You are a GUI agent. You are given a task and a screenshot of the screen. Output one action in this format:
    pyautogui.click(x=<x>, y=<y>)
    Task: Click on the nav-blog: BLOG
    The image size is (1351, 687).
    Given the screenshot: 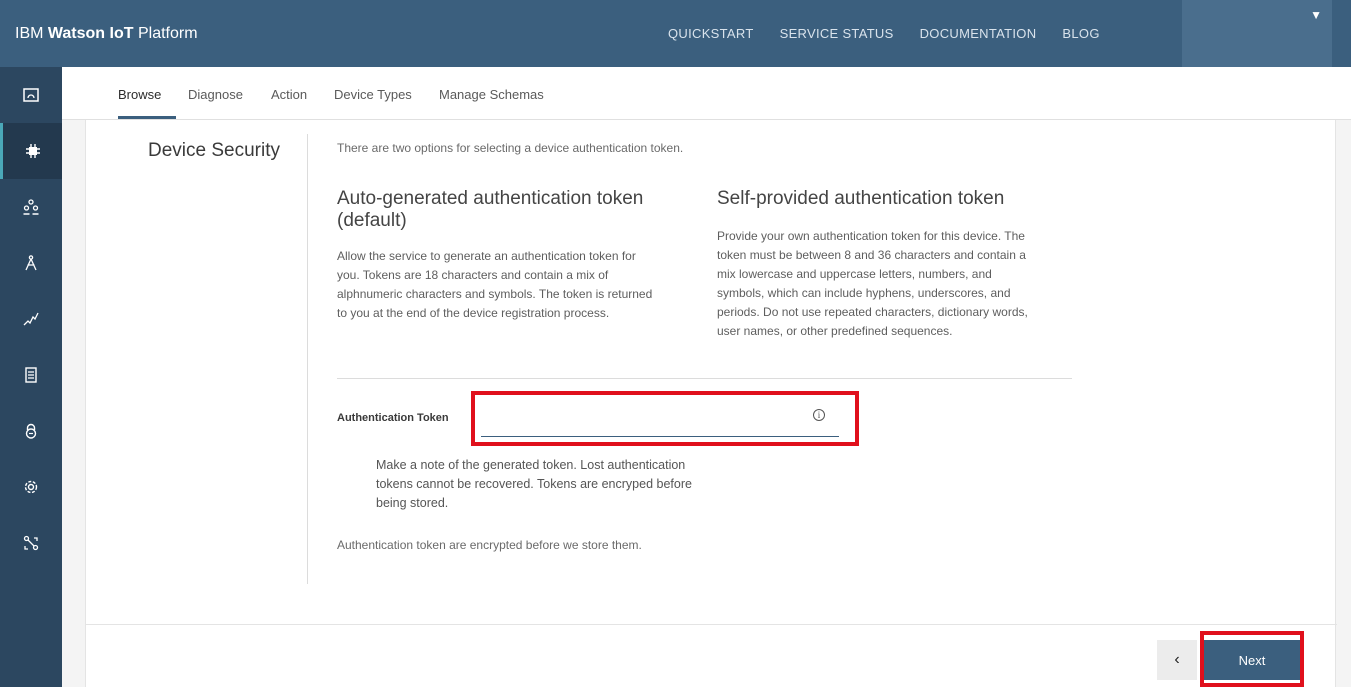 What is the action you would take?
    pyautogui.click(x=1080, y=33)
    